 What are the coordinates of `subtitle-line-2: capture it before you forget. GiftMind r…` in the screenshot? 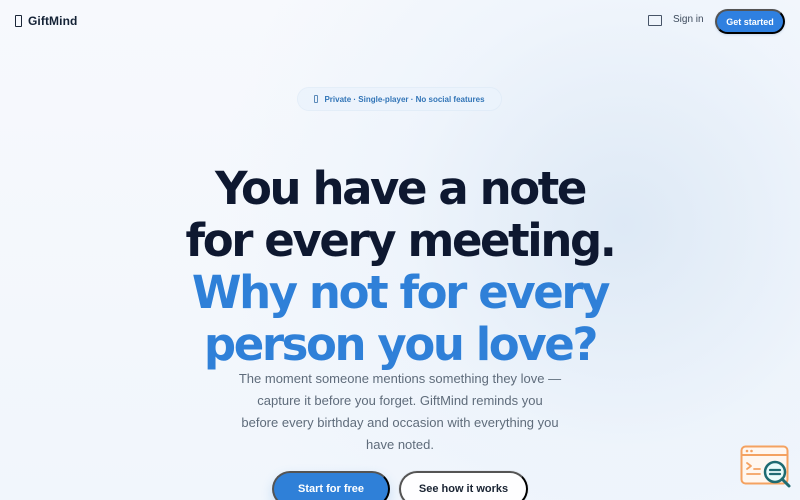 It's located at (400, 400).